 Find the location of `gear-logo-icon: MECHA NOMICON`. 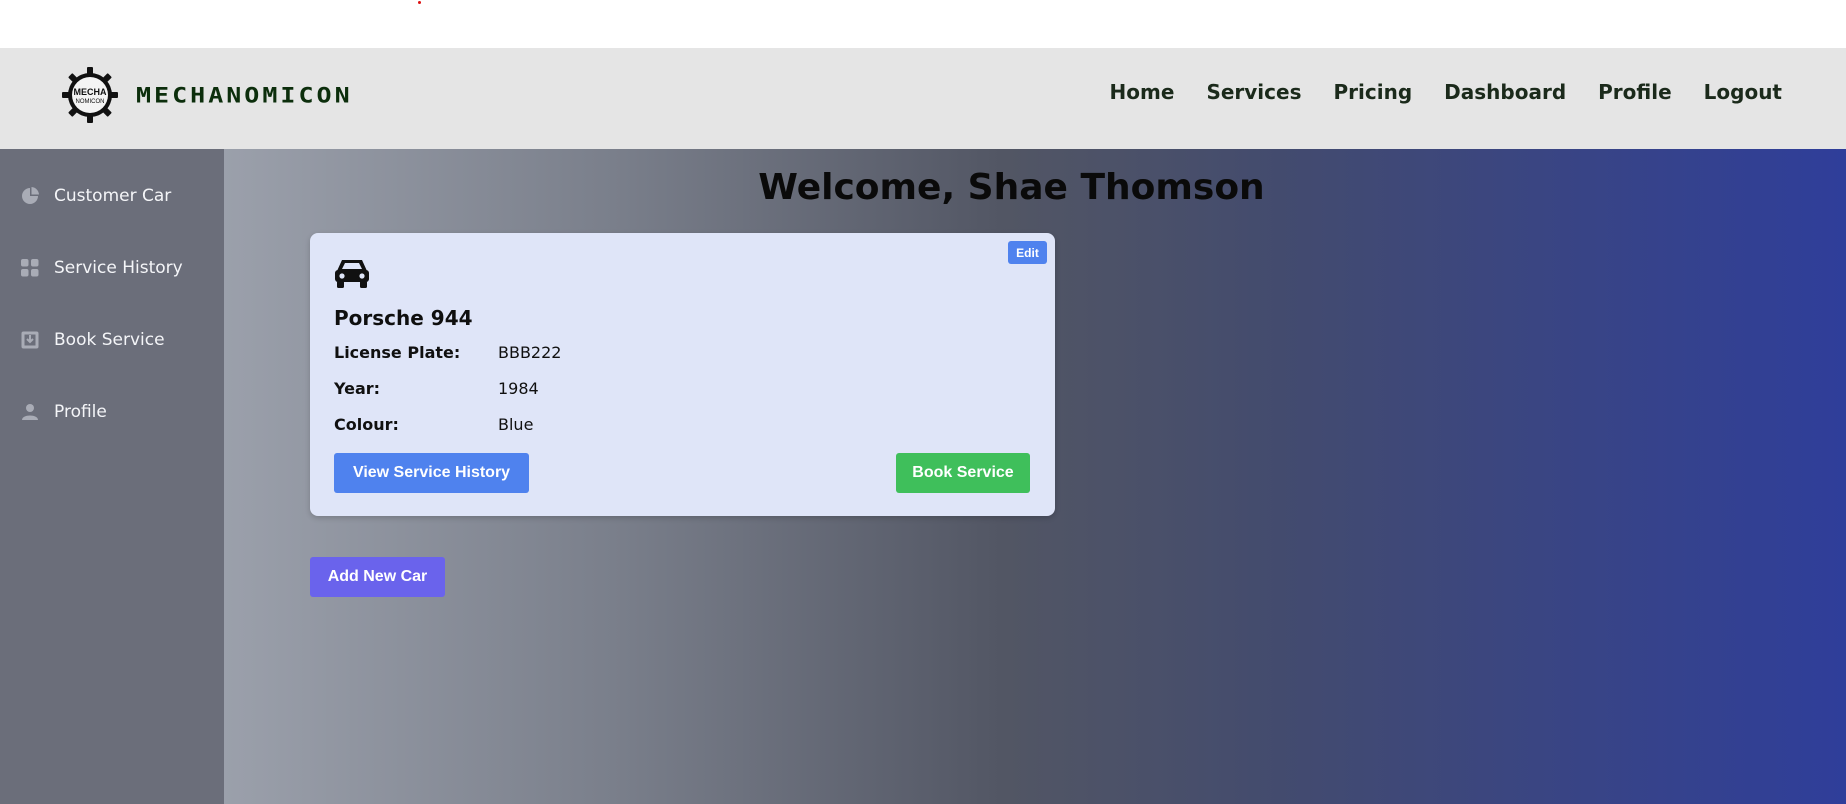

gear-logo-icon: MECHA NOMICON is located at coordinates (90, 95).